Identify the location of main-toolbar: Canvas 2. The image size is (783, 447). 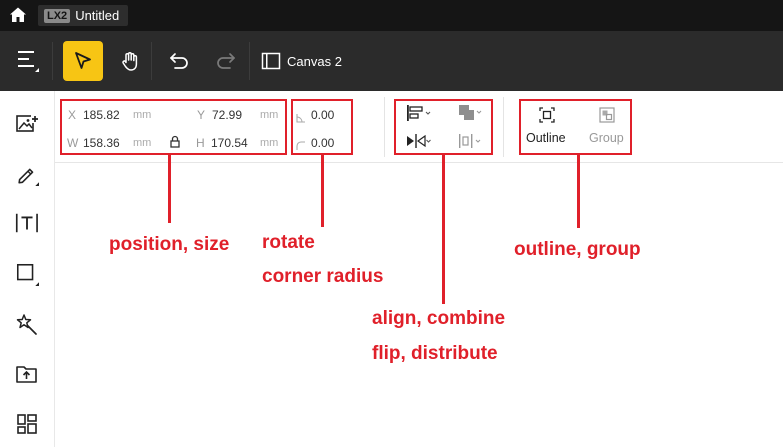
(391, 61).